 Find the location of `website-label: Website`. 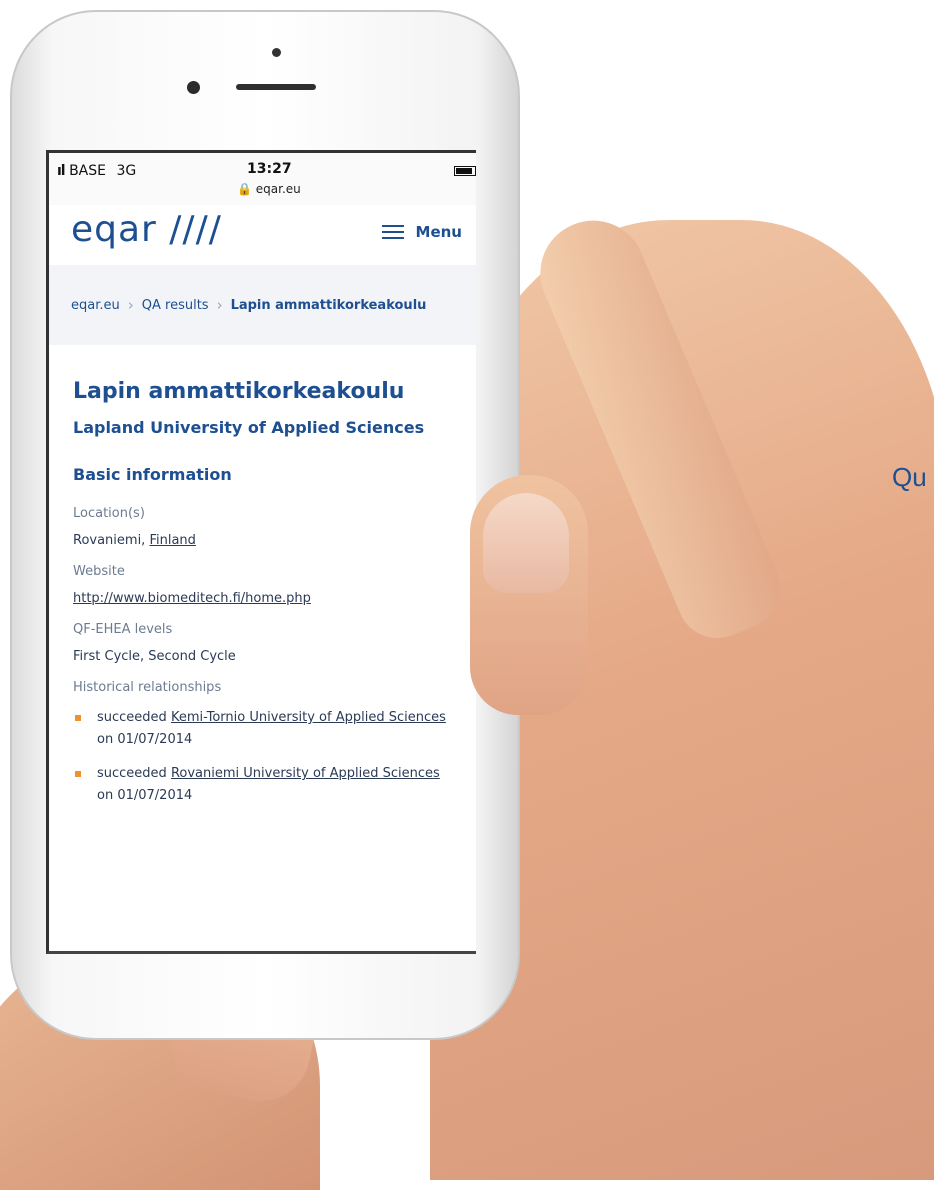

website-label: Website is located at coordinates (99, 571).